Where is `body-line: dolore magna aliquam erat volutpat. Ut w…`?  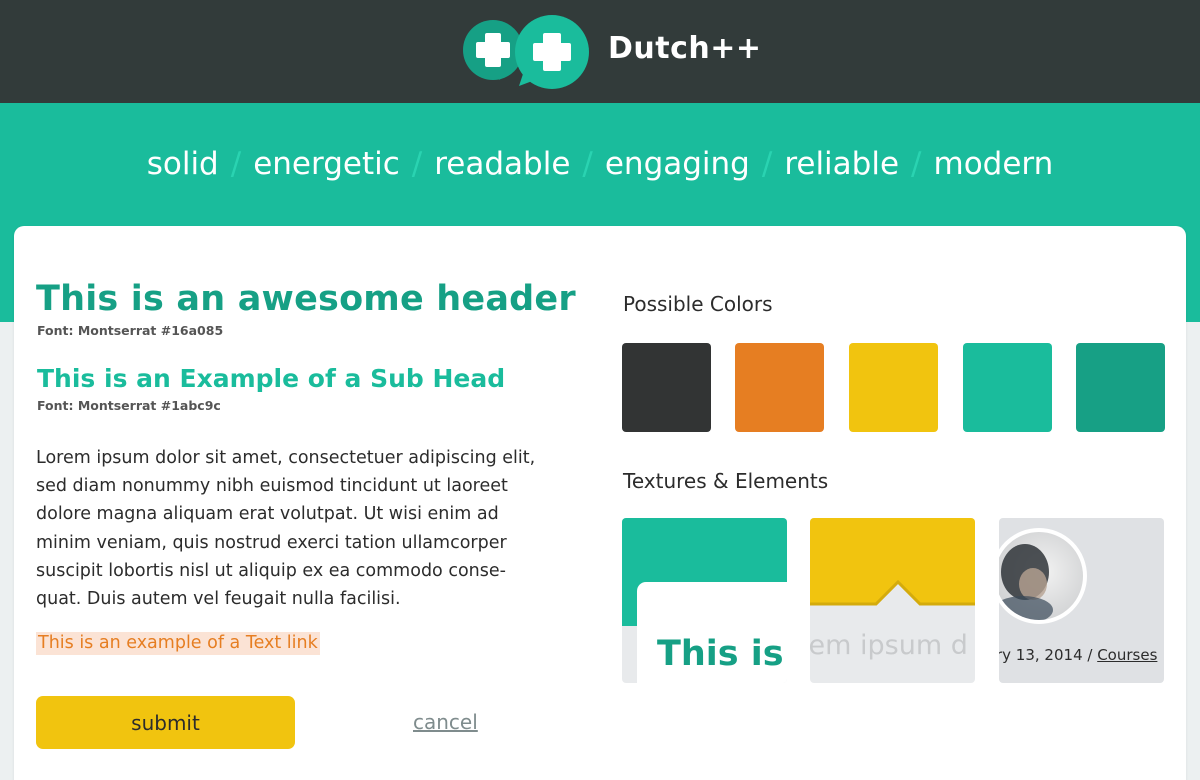 body-line: dolore magna aliquam erat volutpat. Ut w… is located at coordinates (267, 514).